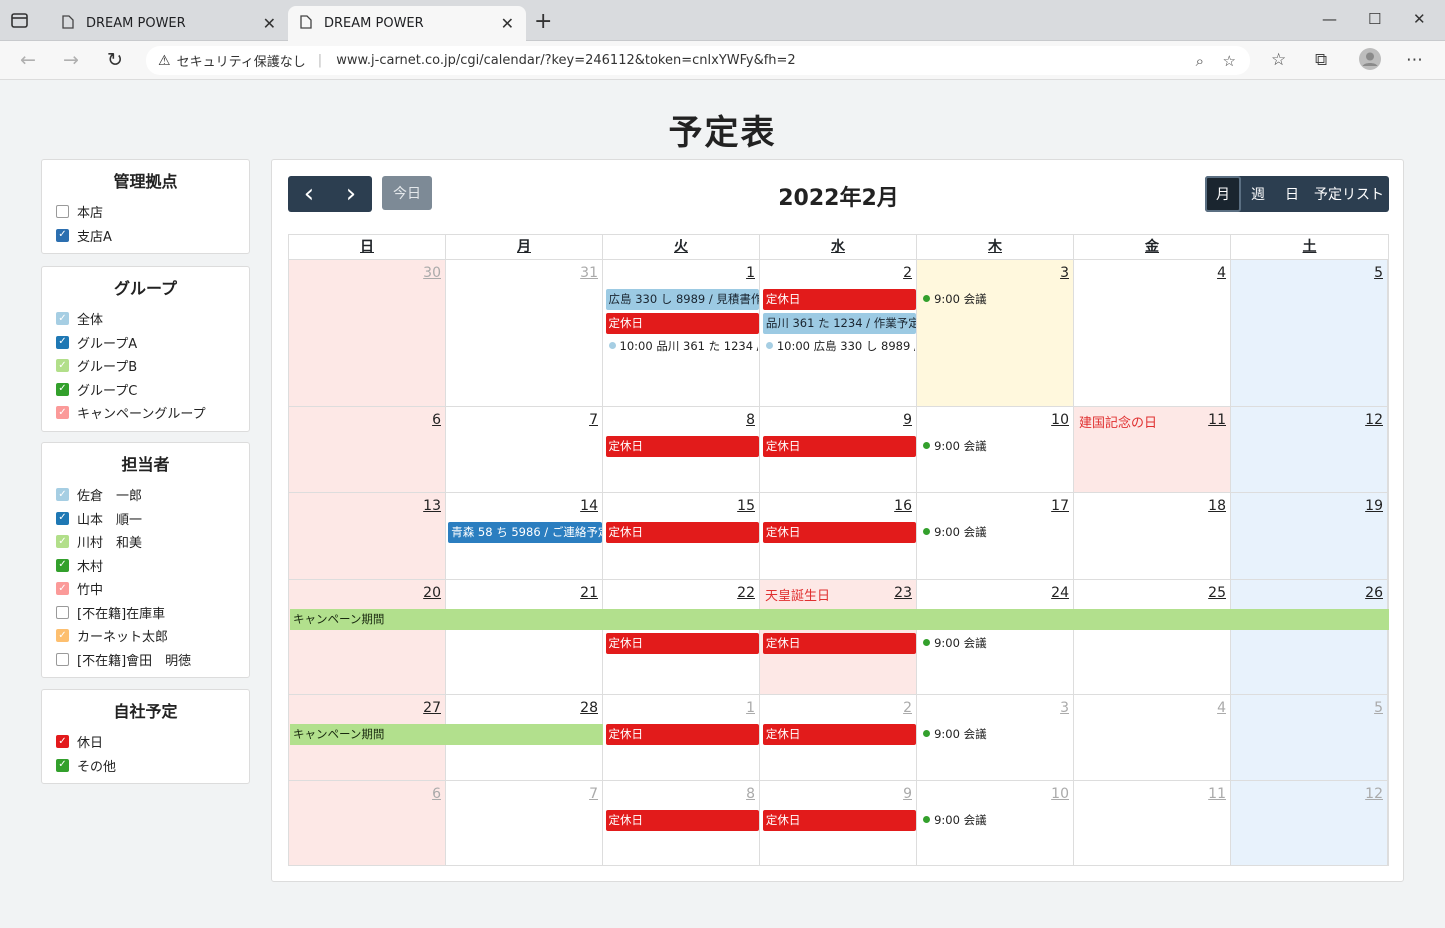  What do you see at coordinates (683, 346) in the screenshot?
I see `timed-event: 10:00 品川 361 た 1234 / 入庫` at bounding box center [683, 346].